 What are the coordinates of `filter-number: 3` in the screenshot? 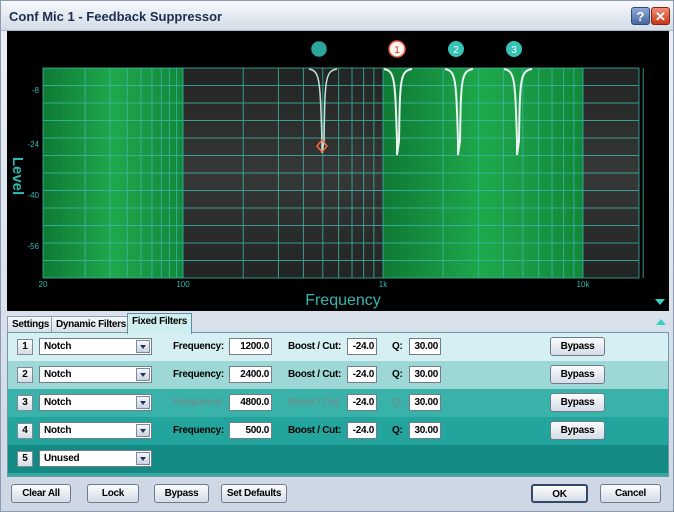 It's located at (25, 403).